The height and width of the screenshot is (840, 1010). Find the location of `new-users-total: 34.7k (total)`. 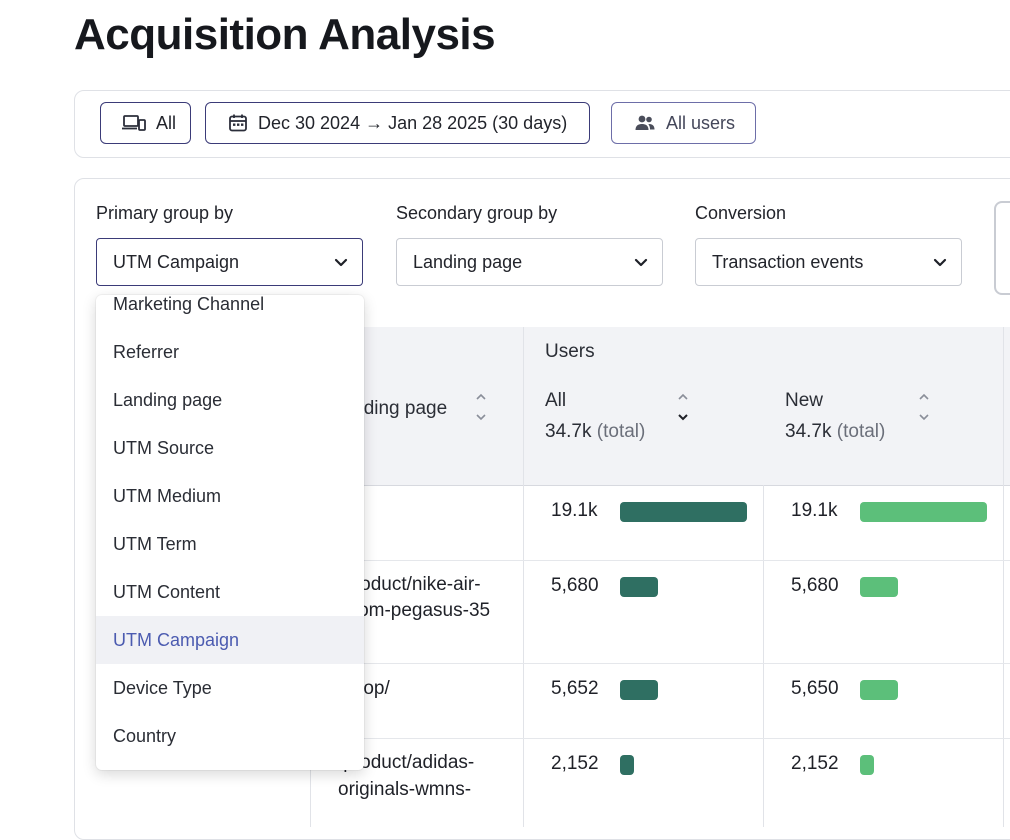

new-users-total: 34.7k (total) is located at coordinates (835, 432).